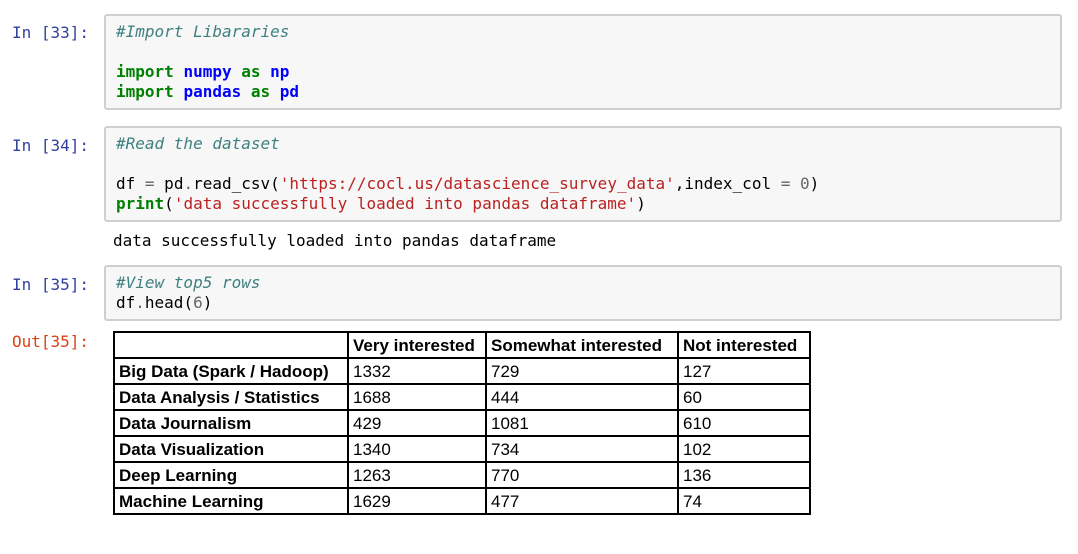  Describe the element at coordinates (51, 145) in the screenshot. I see `cell-34-prompt: In [34]:` at that location.